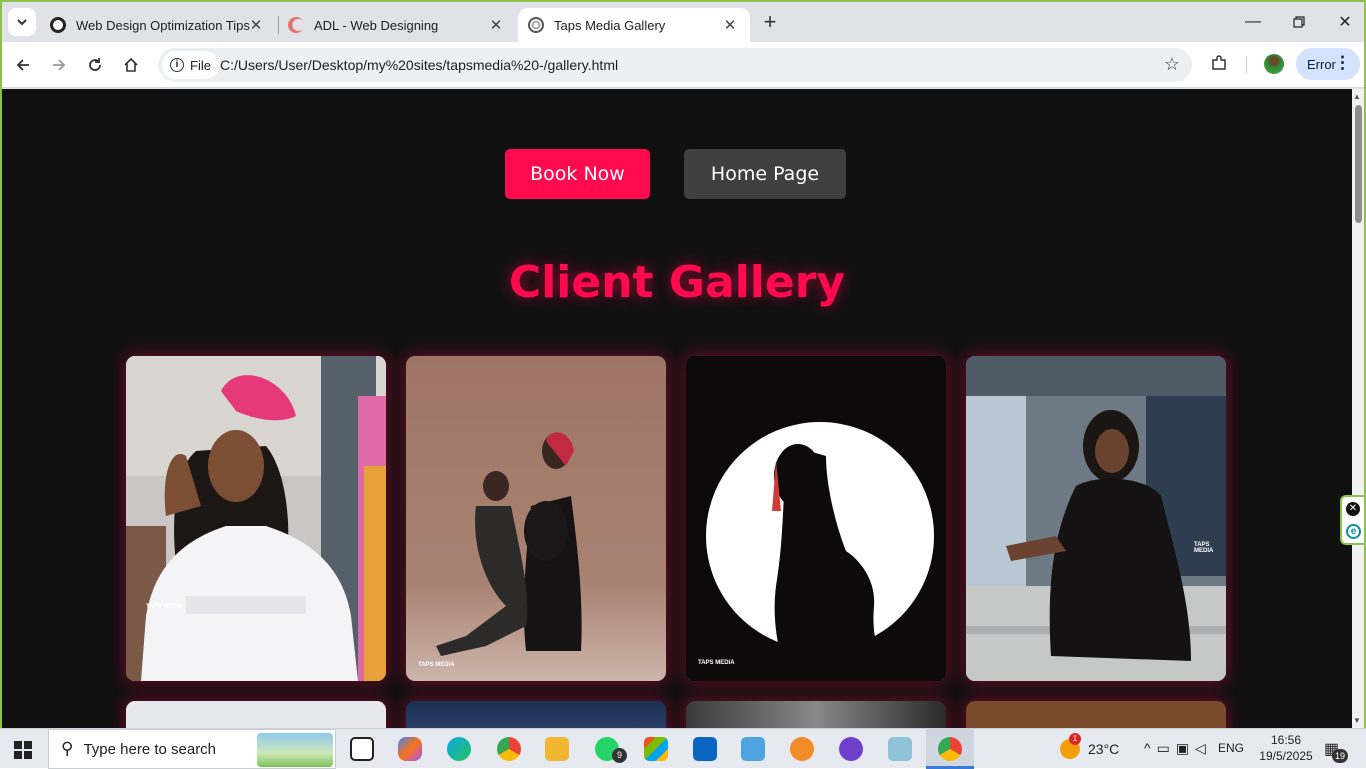  I want to click on tab-title: Web Design Optimization Tips, so click(163, 25).